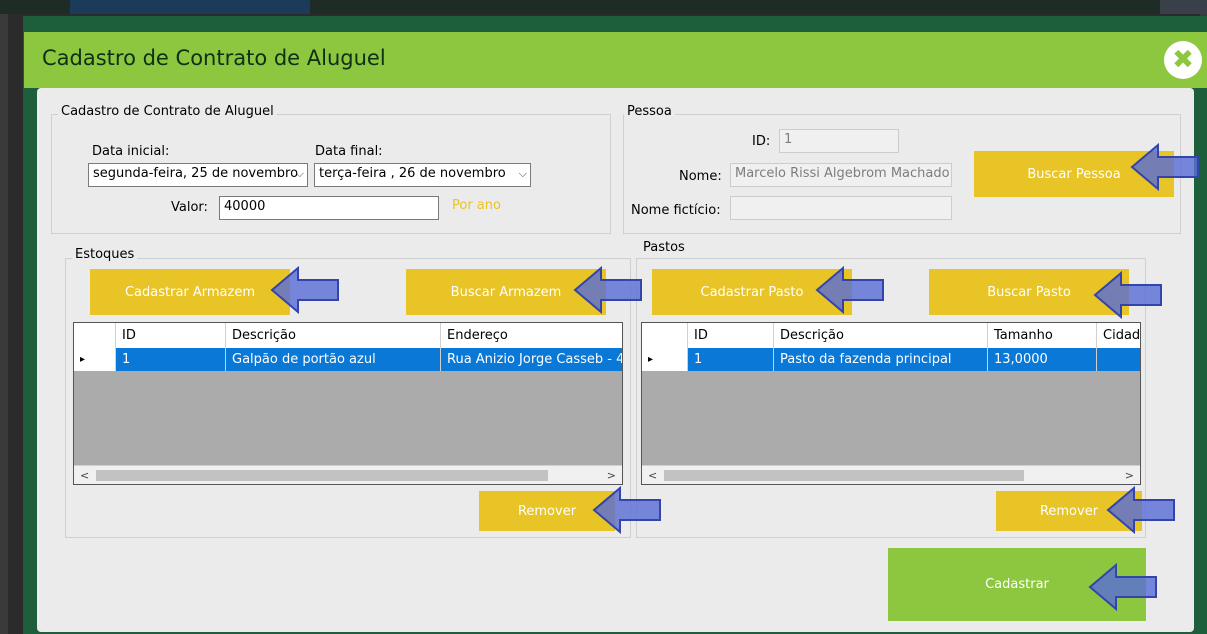 This screenshot has width=1207, height=634. Describe the element at coordinates (649, 111) in the screenshot. I see `person-group-title: Pessoa` at that location.